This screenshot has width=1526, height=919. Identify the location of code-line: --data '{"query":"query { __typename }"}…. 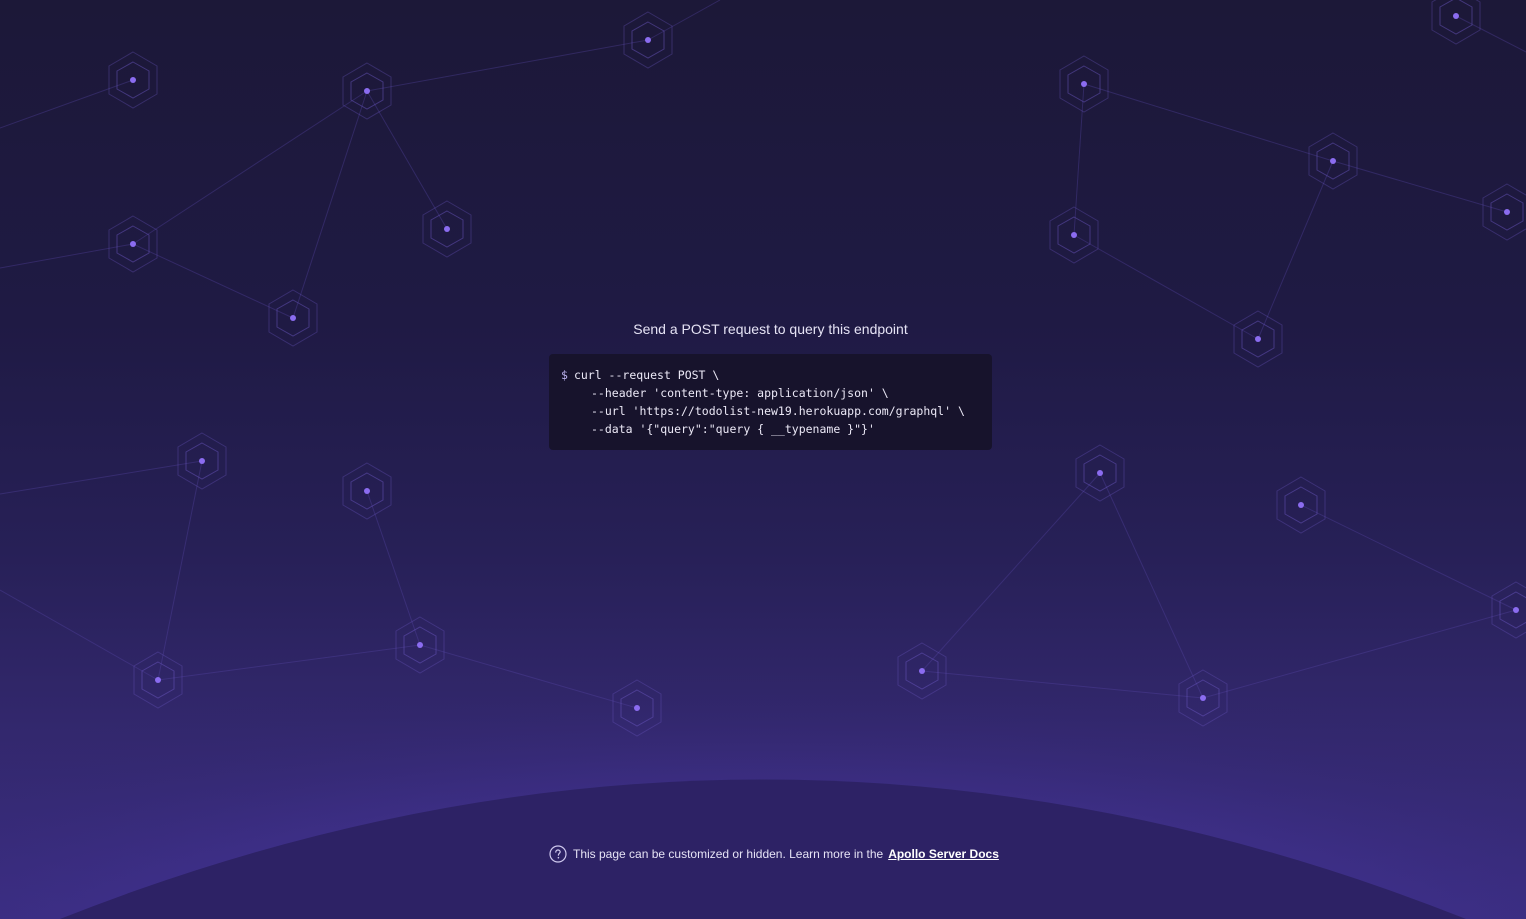
(770, 429).